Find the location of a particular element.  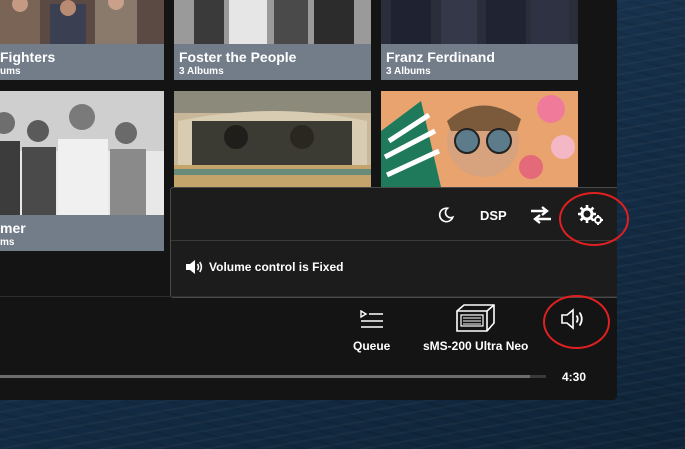

track-duration: 4:30 is located at coordinates (574, 377).